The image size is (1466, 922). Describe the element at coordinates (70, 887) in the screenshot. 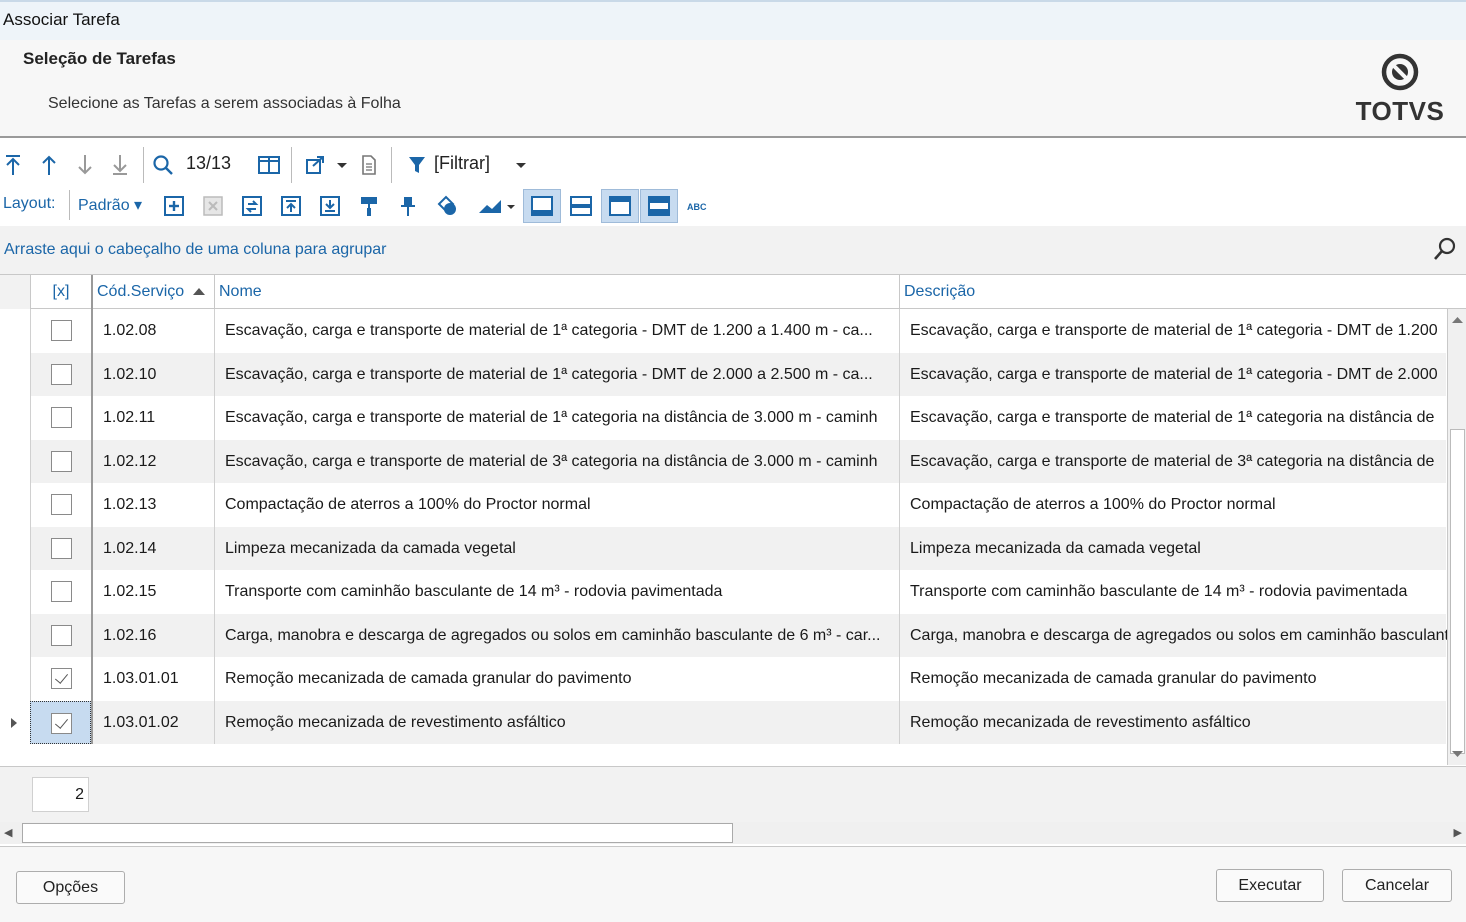

I see `options-button: Opções` at that location.